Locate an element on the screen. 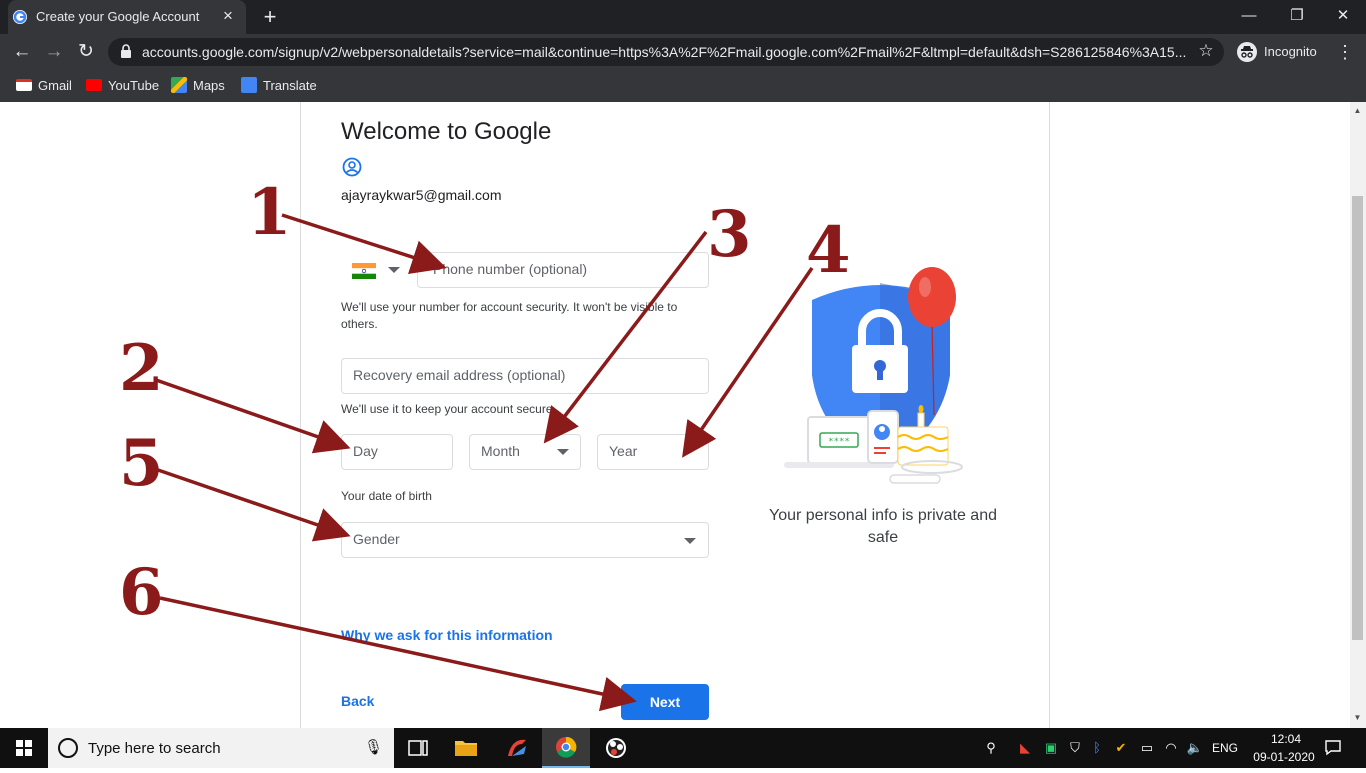 This screenshot has width=1366, height=773. people-icon: ⚲ is located at coordinates (991, 748).